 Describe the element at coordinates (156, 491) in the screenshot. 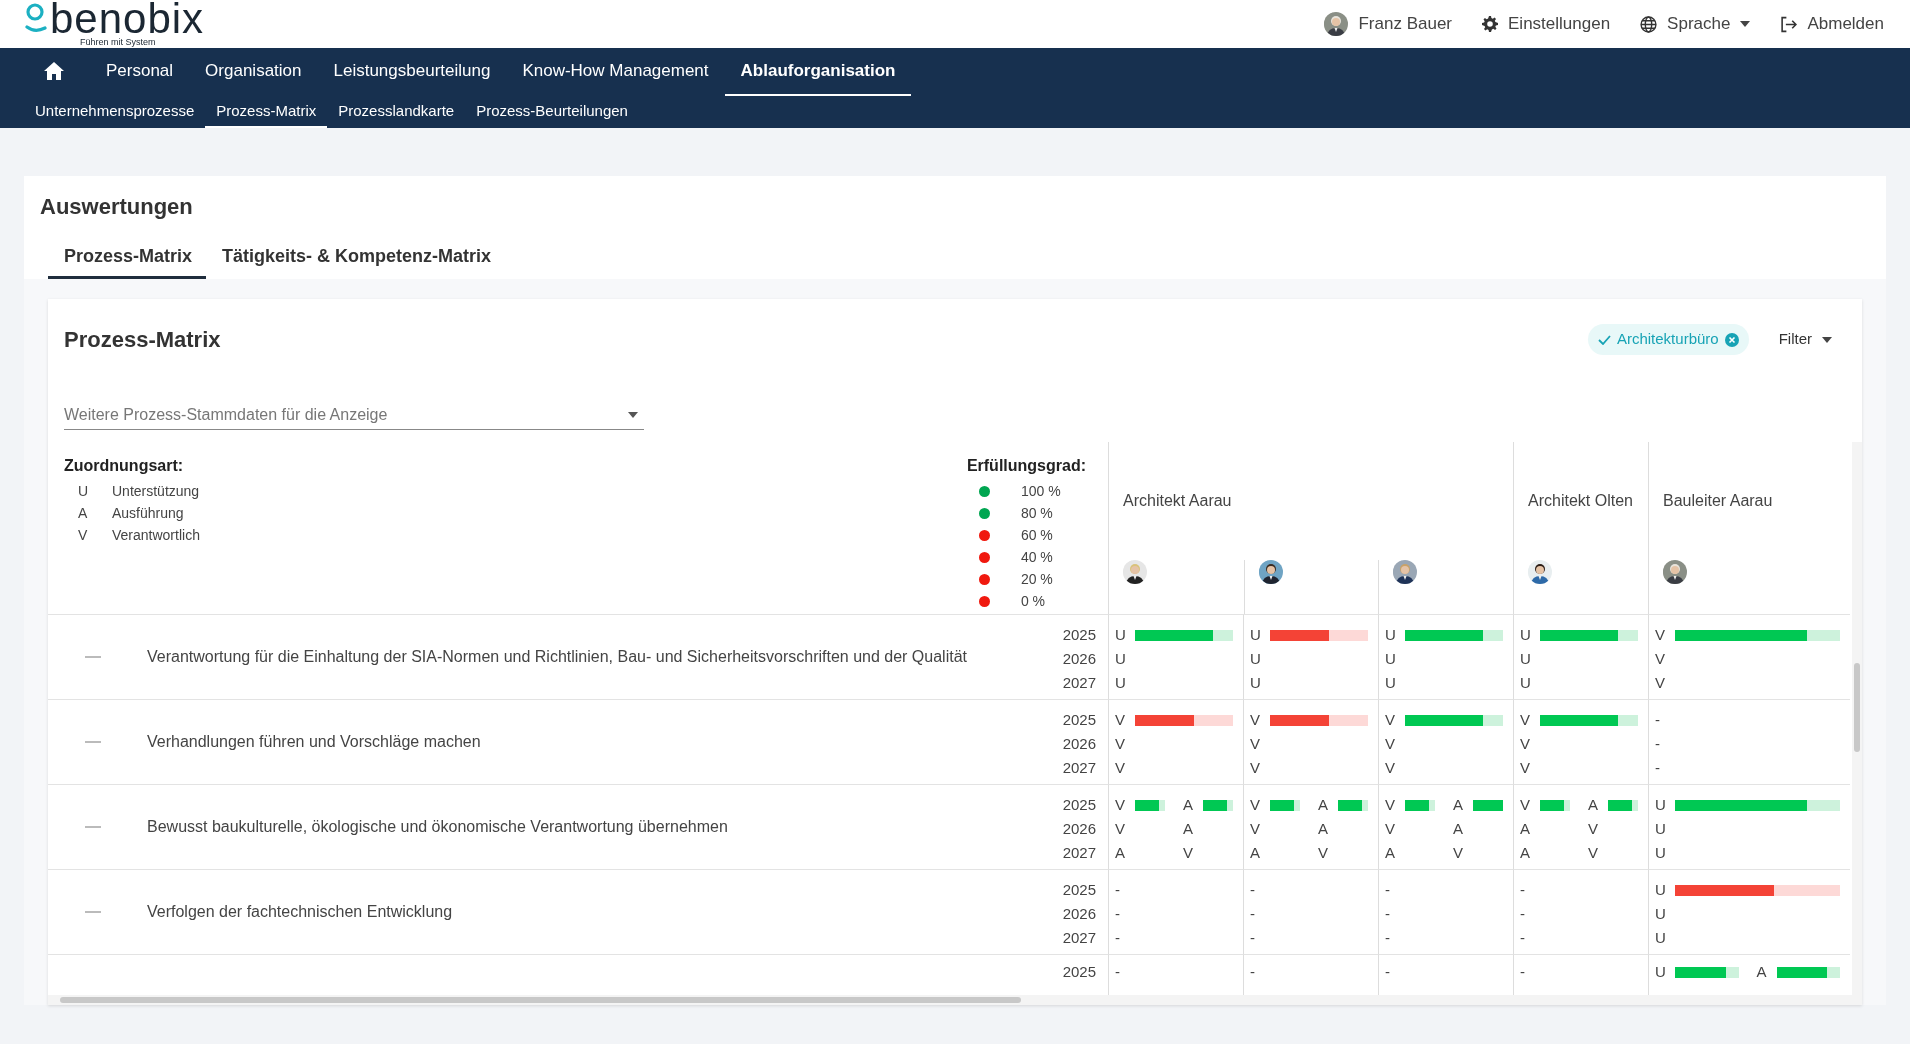

I see `legend-label: Unterstützung` at that location.